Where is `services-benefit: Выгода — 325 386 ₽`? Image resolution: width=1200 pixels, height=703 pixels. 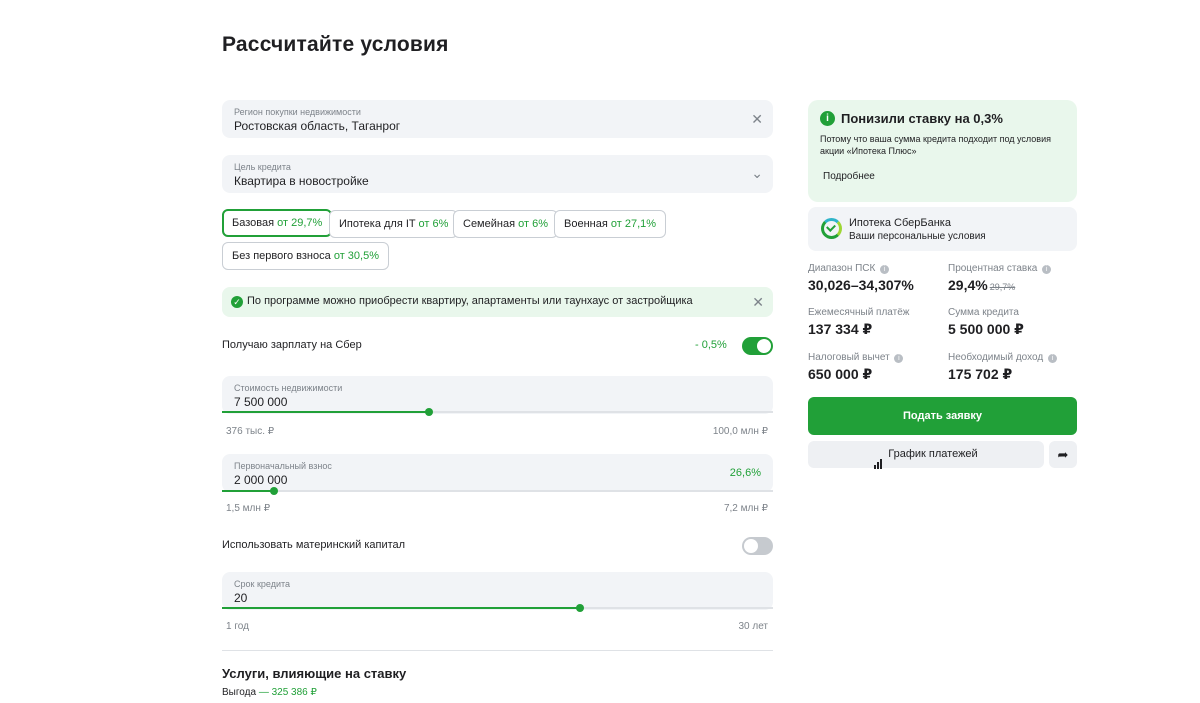 services-benefit: Выгода — 325 386 ₽ is located at coordinates (269, 692).